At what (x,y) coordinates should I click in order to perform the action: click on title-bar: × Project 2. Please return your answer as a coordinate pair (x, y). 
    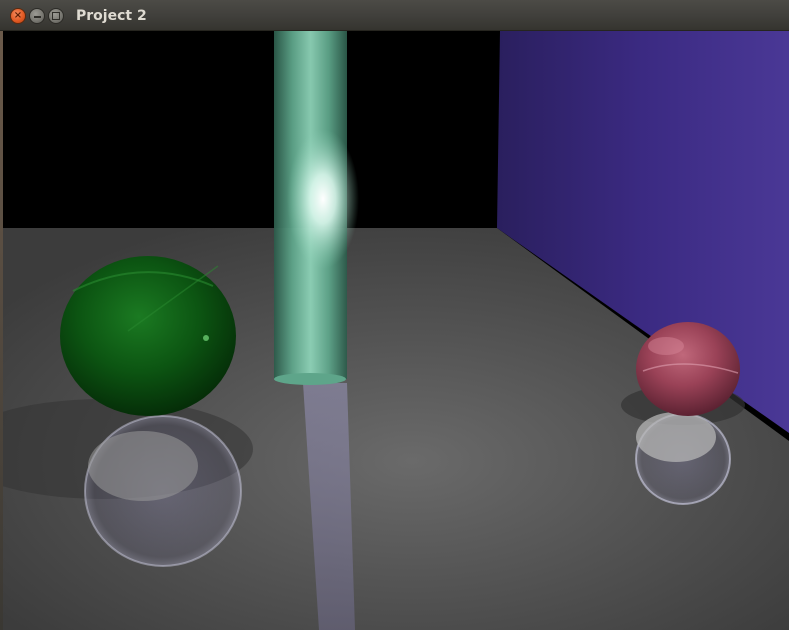
    Looking at the image, I should click on (394, 15).